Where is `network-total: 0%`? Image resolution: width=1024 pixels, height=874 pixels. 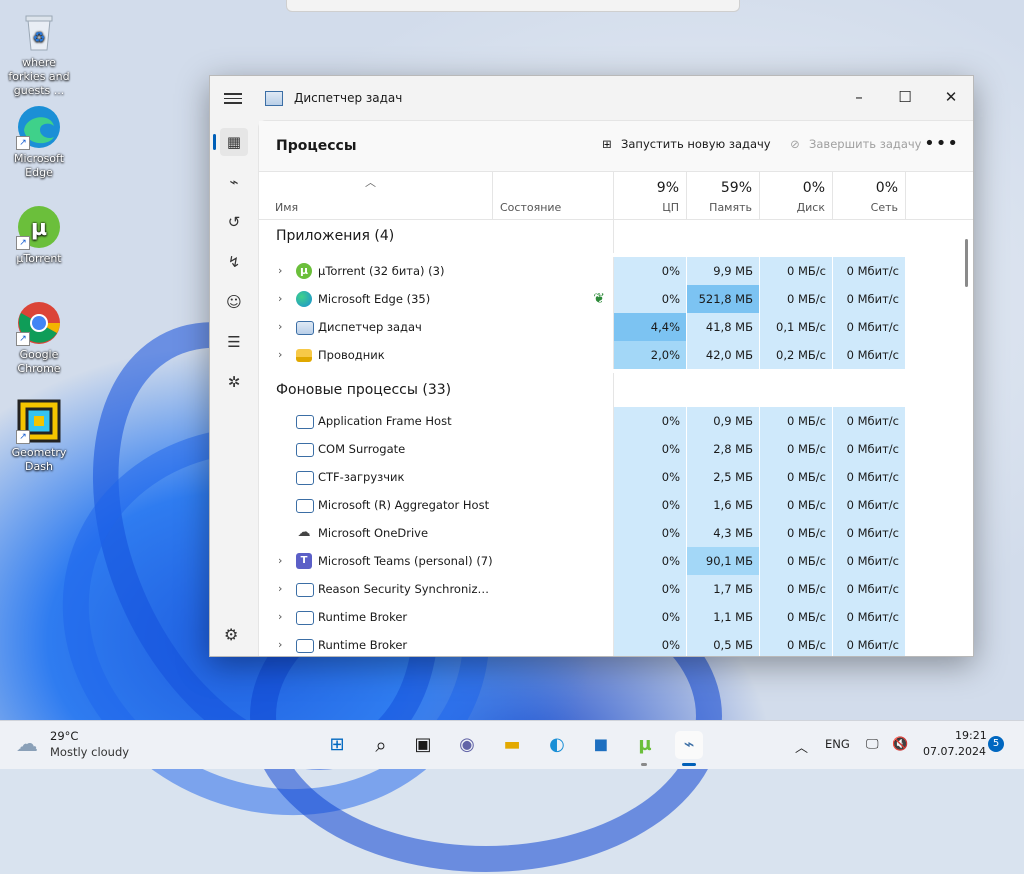 network-total: 0% is located at coordinates (886, 188).